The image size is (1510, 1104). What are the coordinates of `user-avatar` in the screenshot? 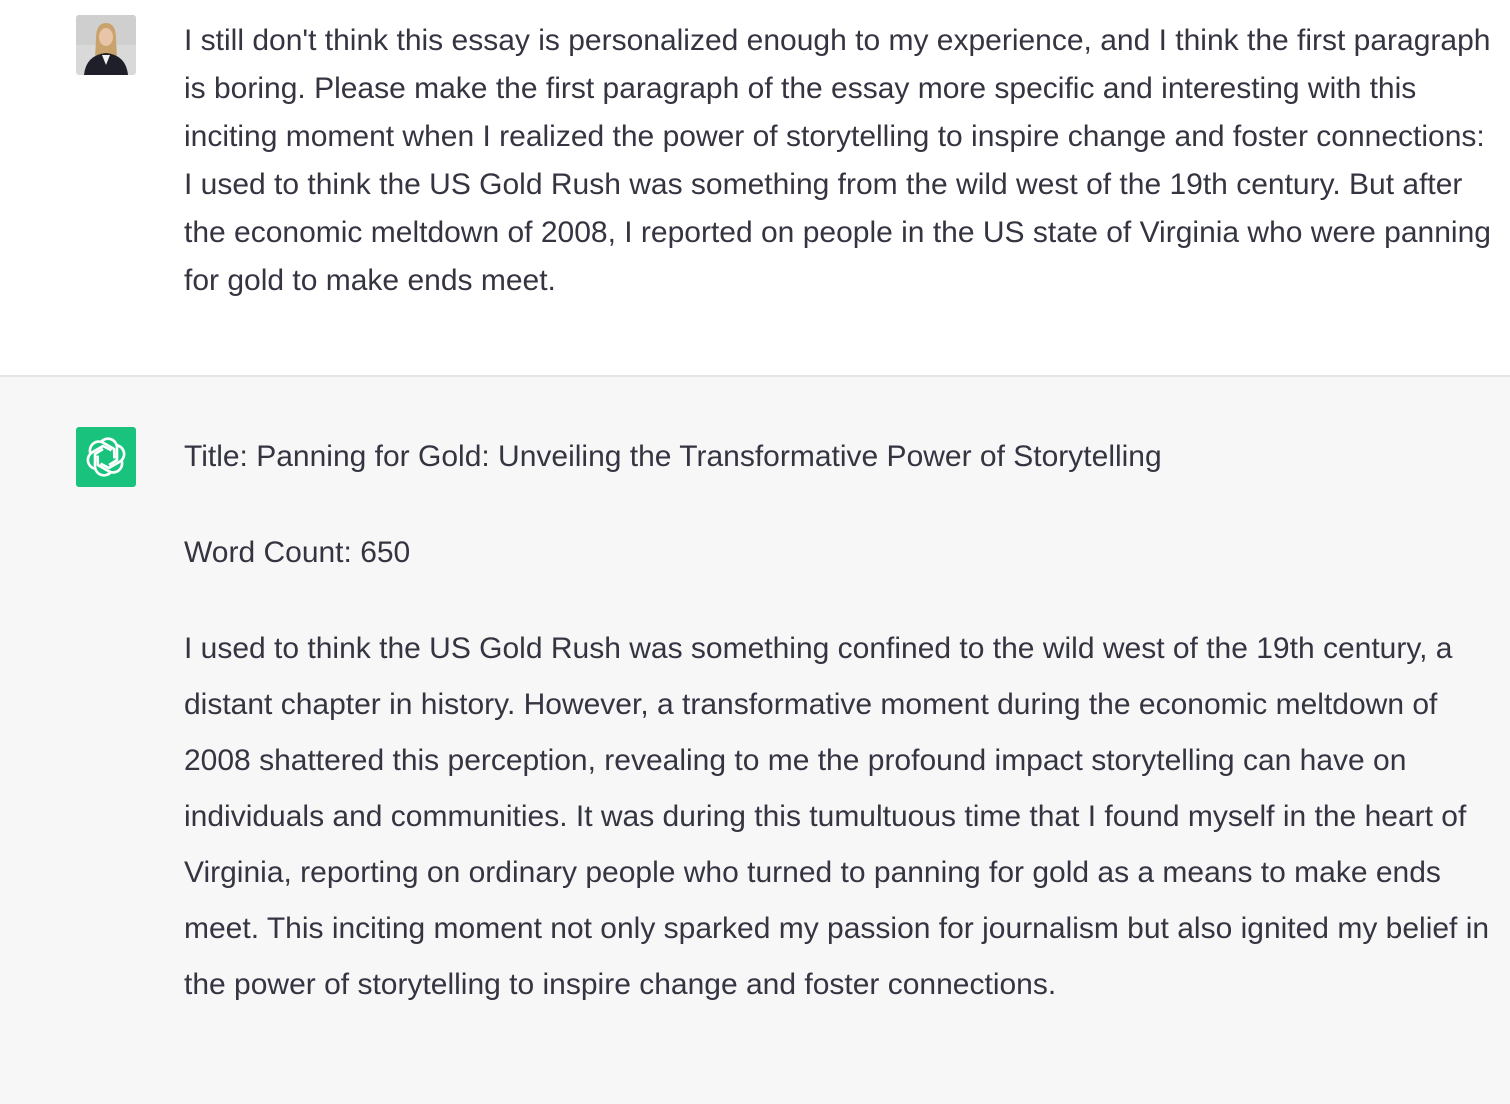 It's located at (106, 45).